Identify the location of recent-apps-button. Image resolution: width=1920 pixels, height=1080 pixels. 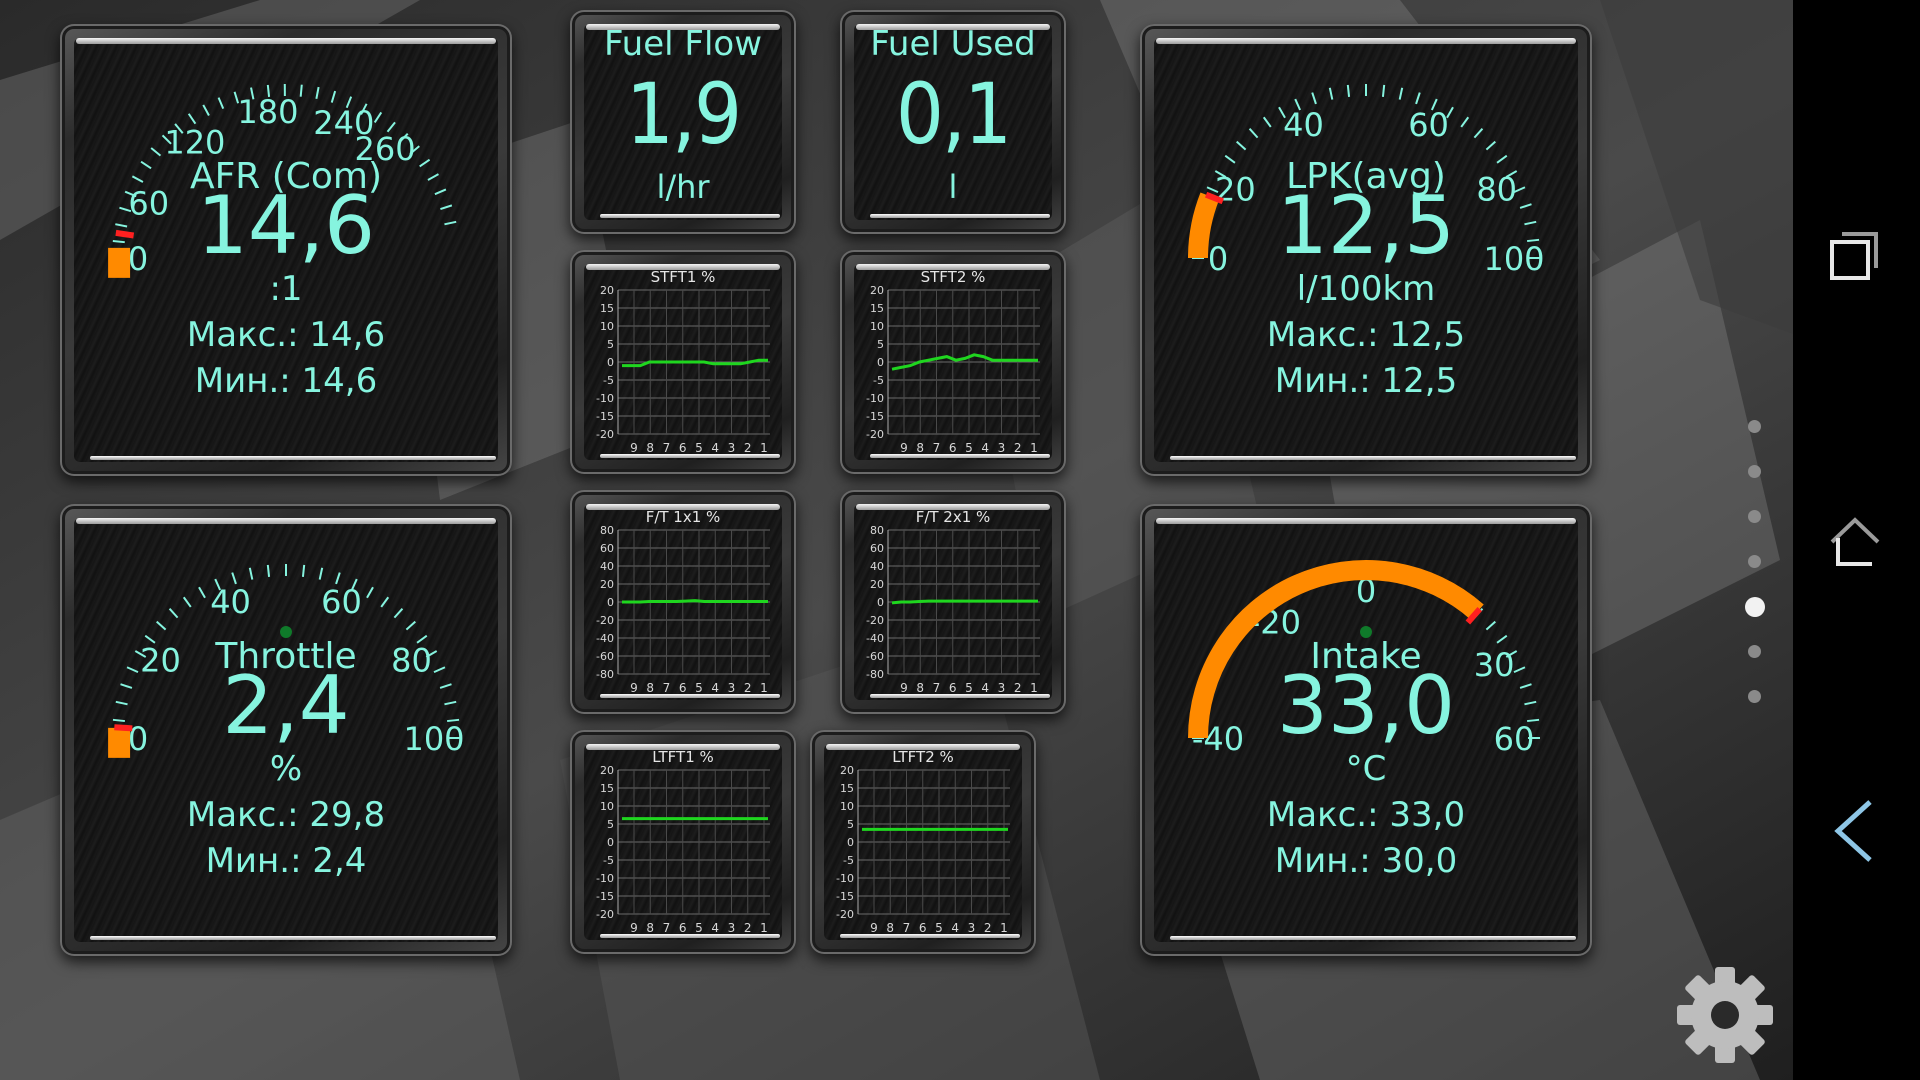
(1855, 257).